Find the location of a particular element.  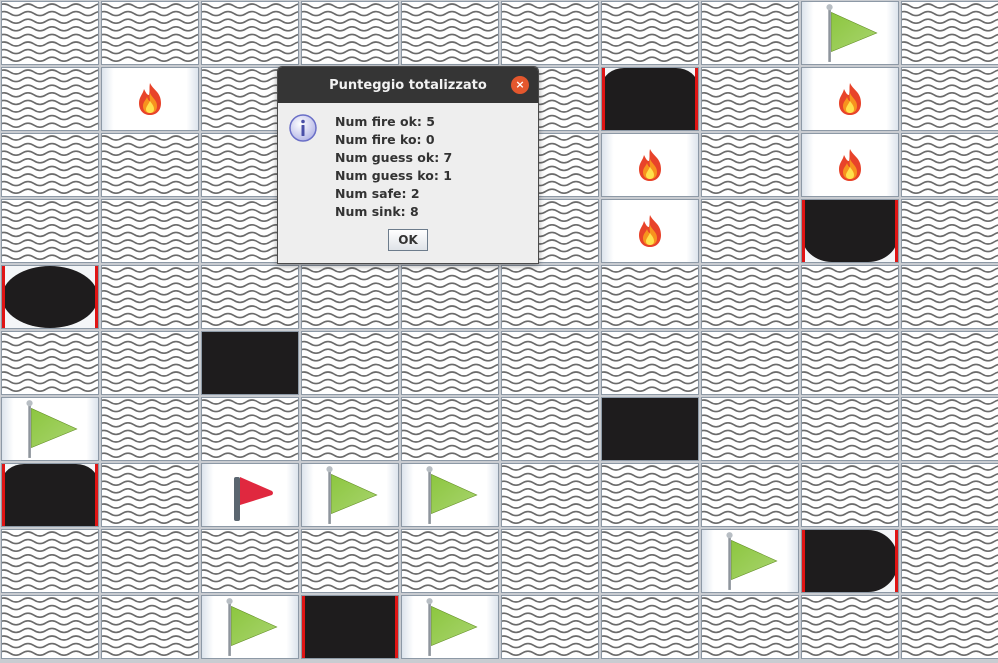

dialog-titlebar: Punteggio totalizzato × is located at coordinates (408, 85).